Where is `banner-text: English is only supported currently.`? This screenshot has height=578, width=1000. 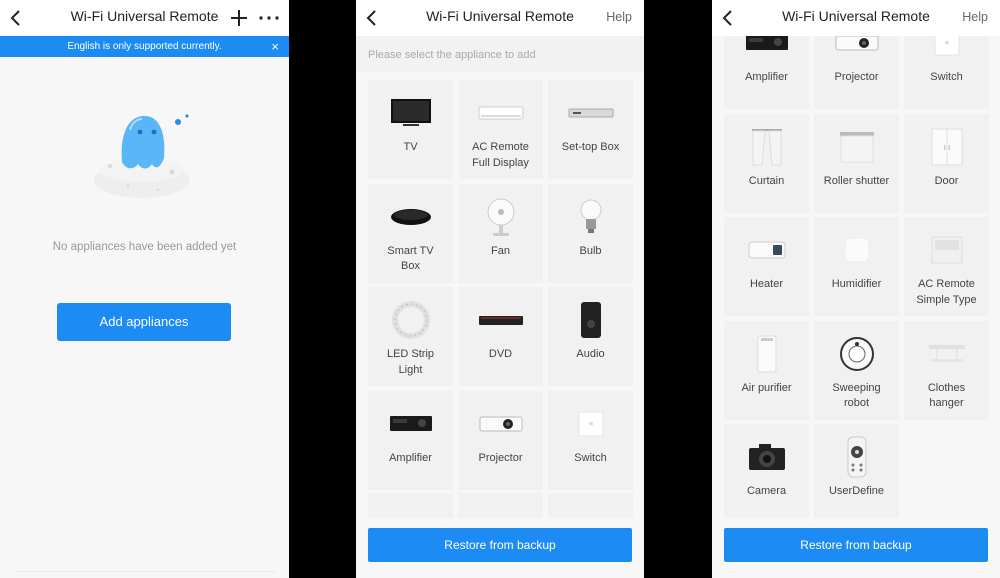
banner-text: English is only supported currently. is located at coordinates (144, 46).